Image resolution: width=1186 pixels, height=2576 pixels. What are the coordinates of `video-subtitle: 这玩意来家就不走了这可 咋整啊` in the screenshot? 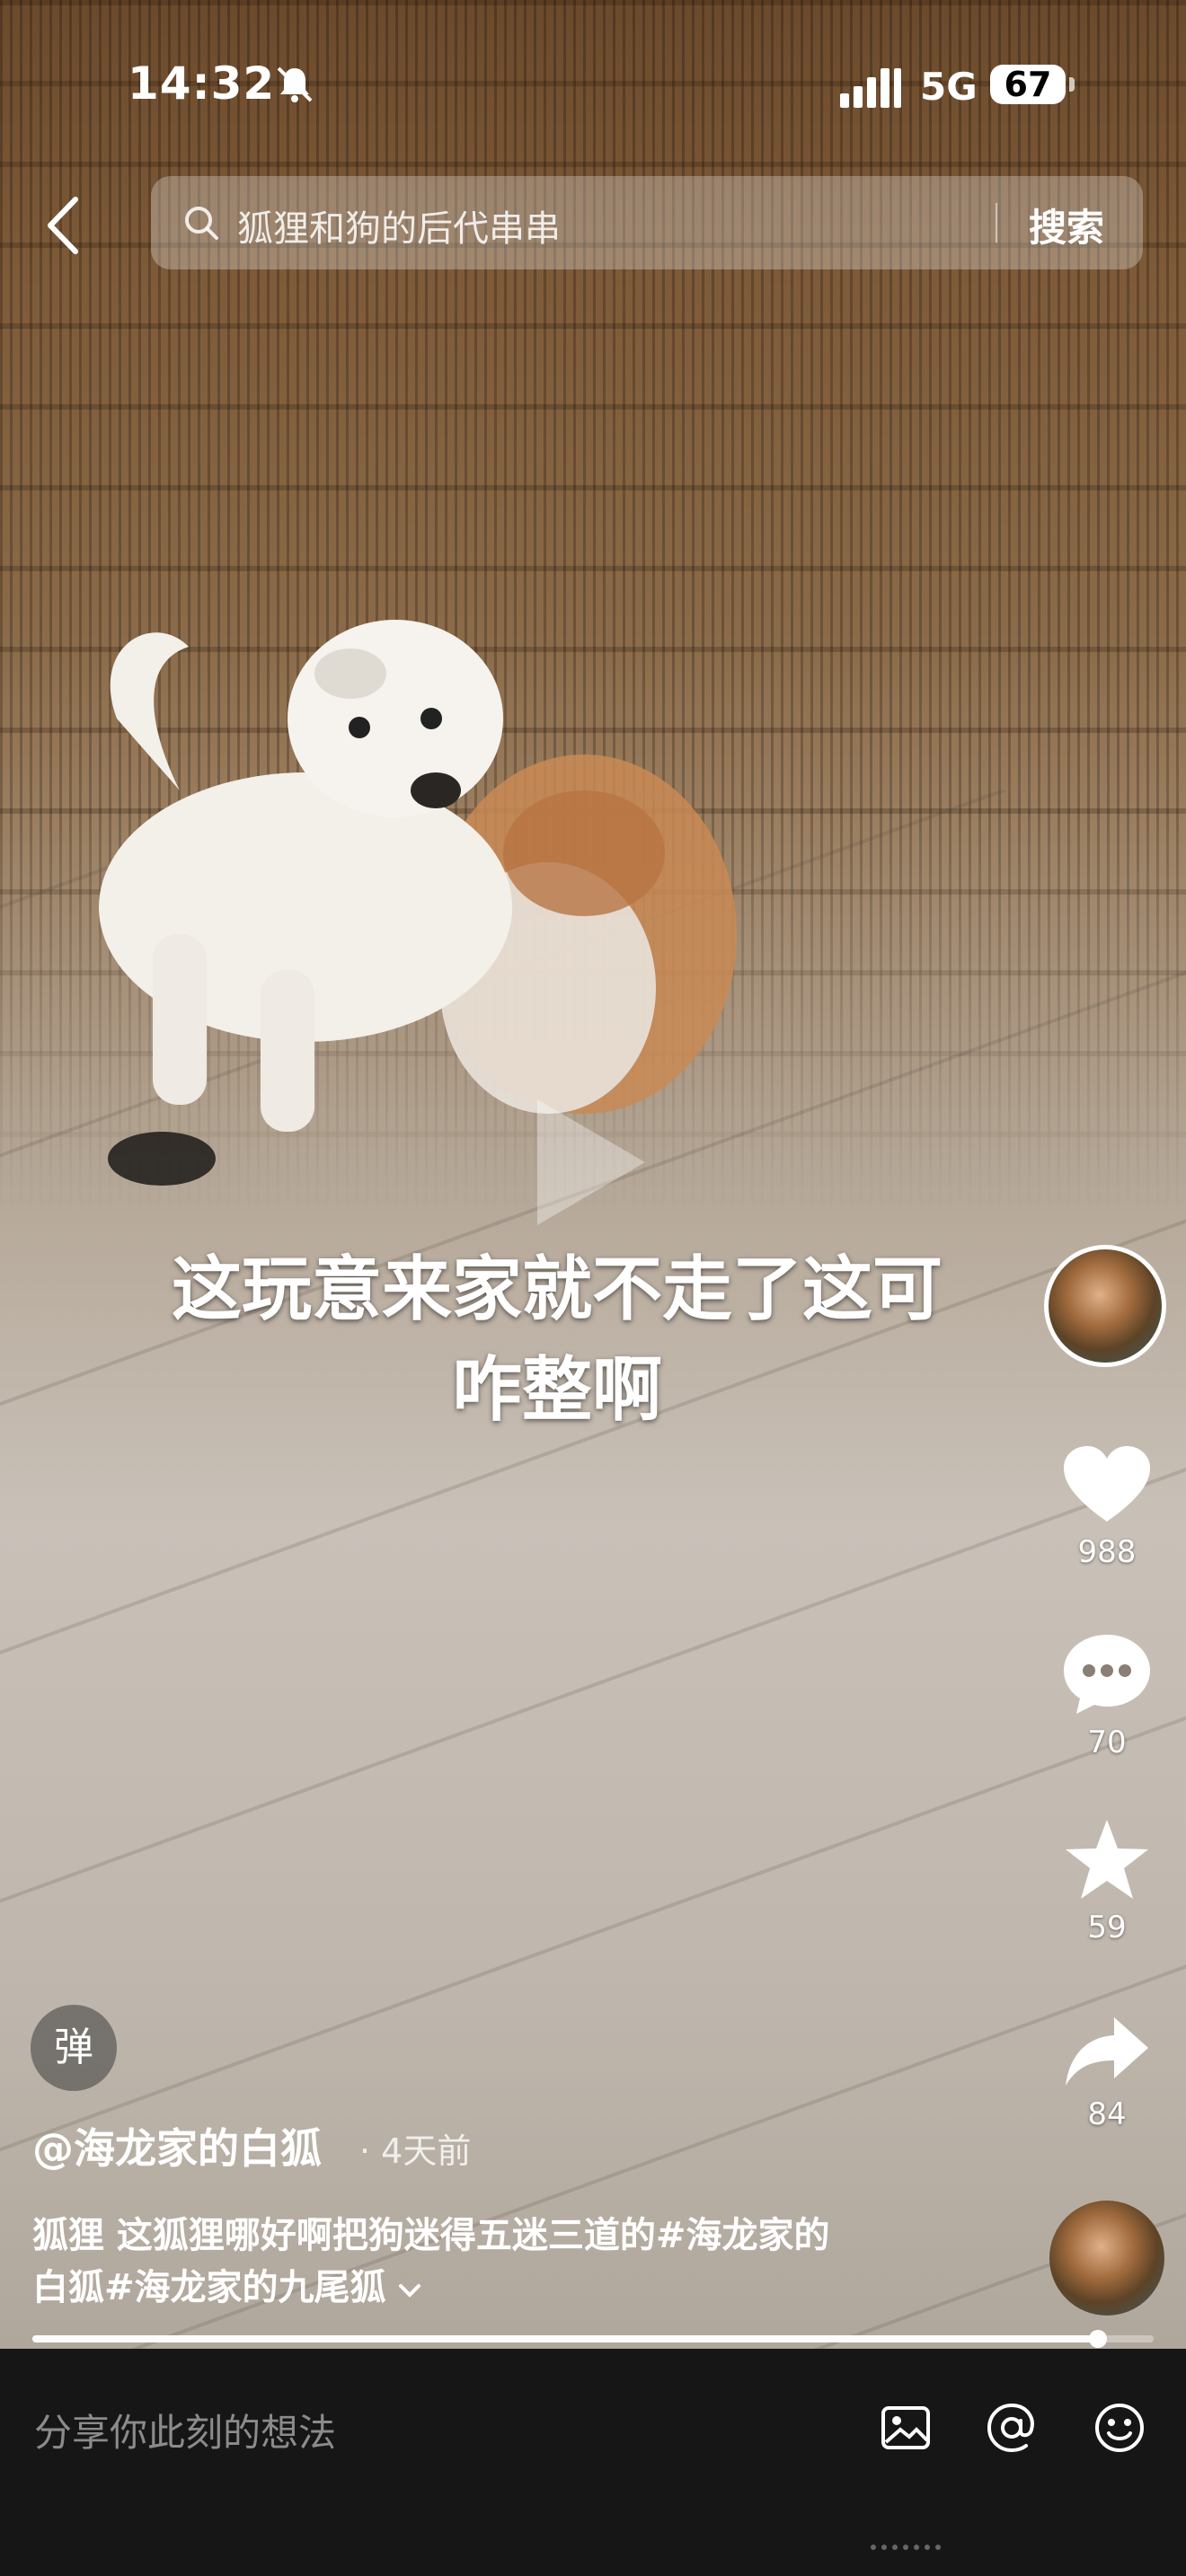 It's located at (557, 1340).